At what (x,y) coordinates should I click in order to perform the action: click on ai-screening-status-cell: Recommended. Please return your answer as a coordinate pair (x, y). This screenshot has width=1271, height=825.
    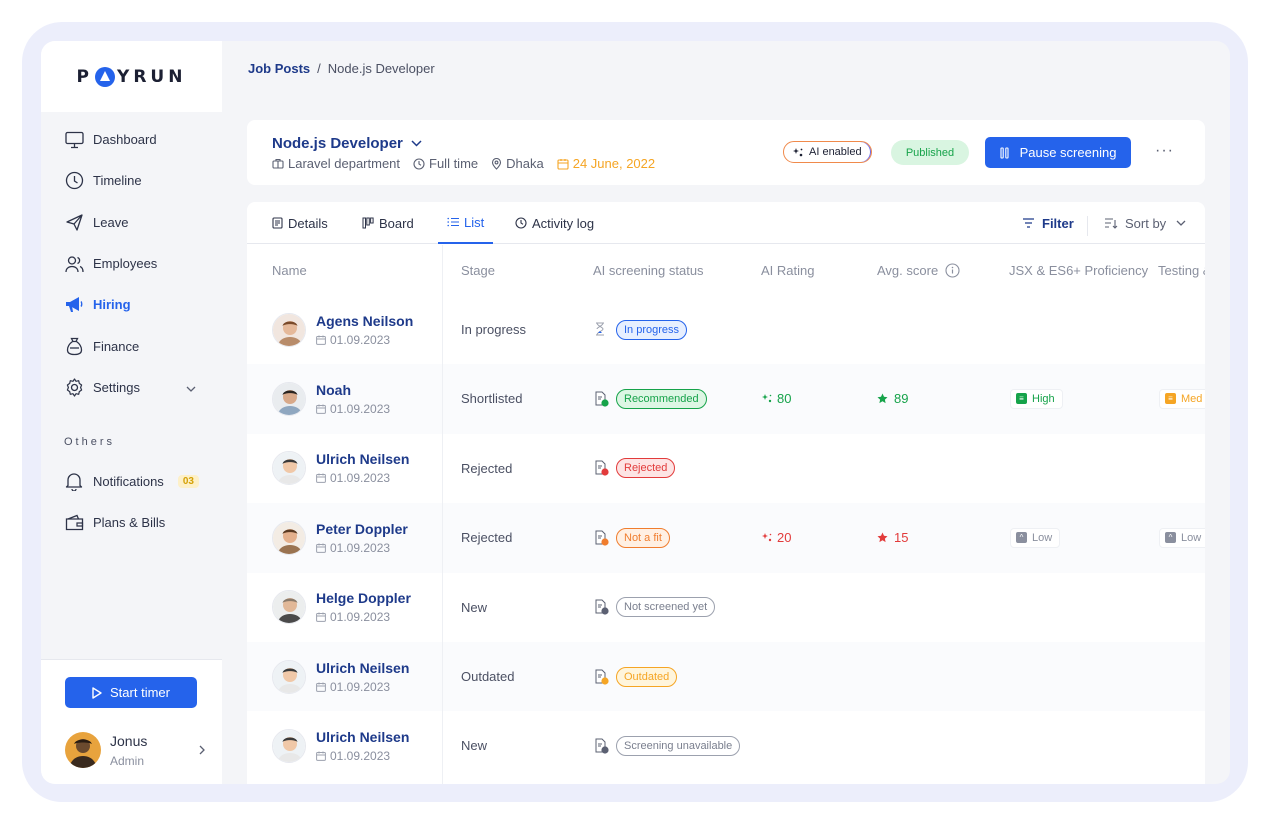
    Looking at the image, I should click on (651, 398).